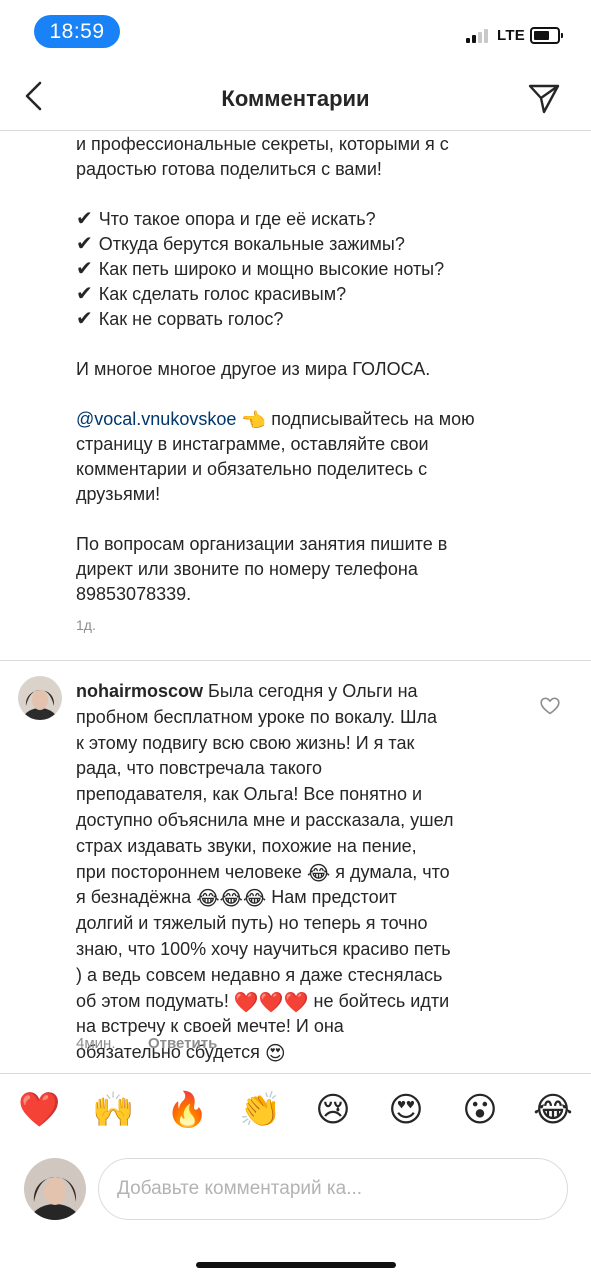 The image size is (591, 1280). I want to click on home-indicator, so click(296, 1265).